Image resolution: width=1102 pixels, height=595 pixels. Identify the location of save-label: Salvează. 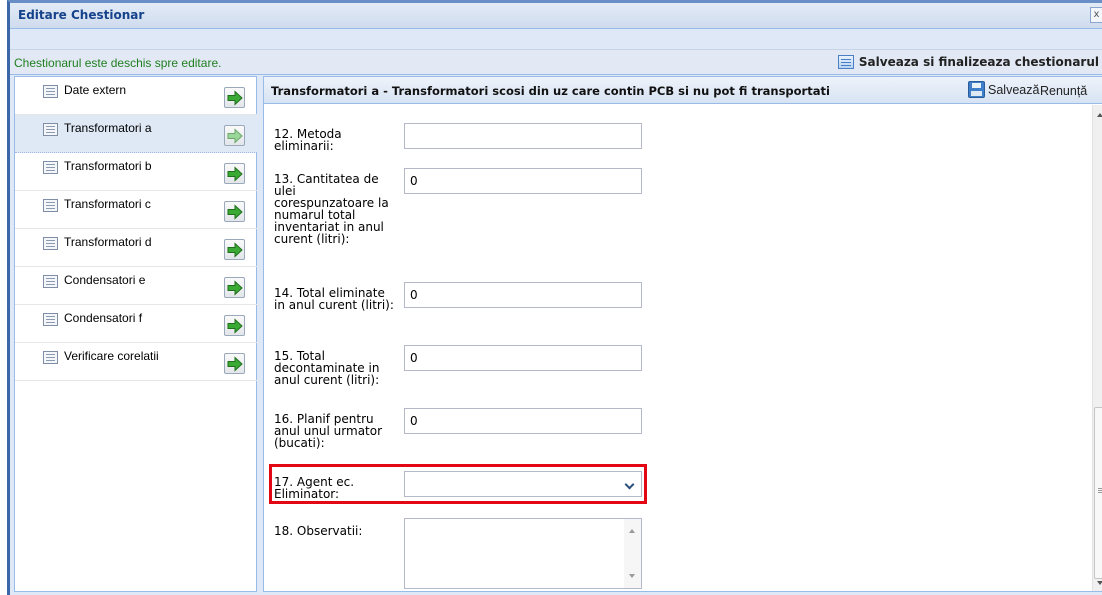
(1014, 89).